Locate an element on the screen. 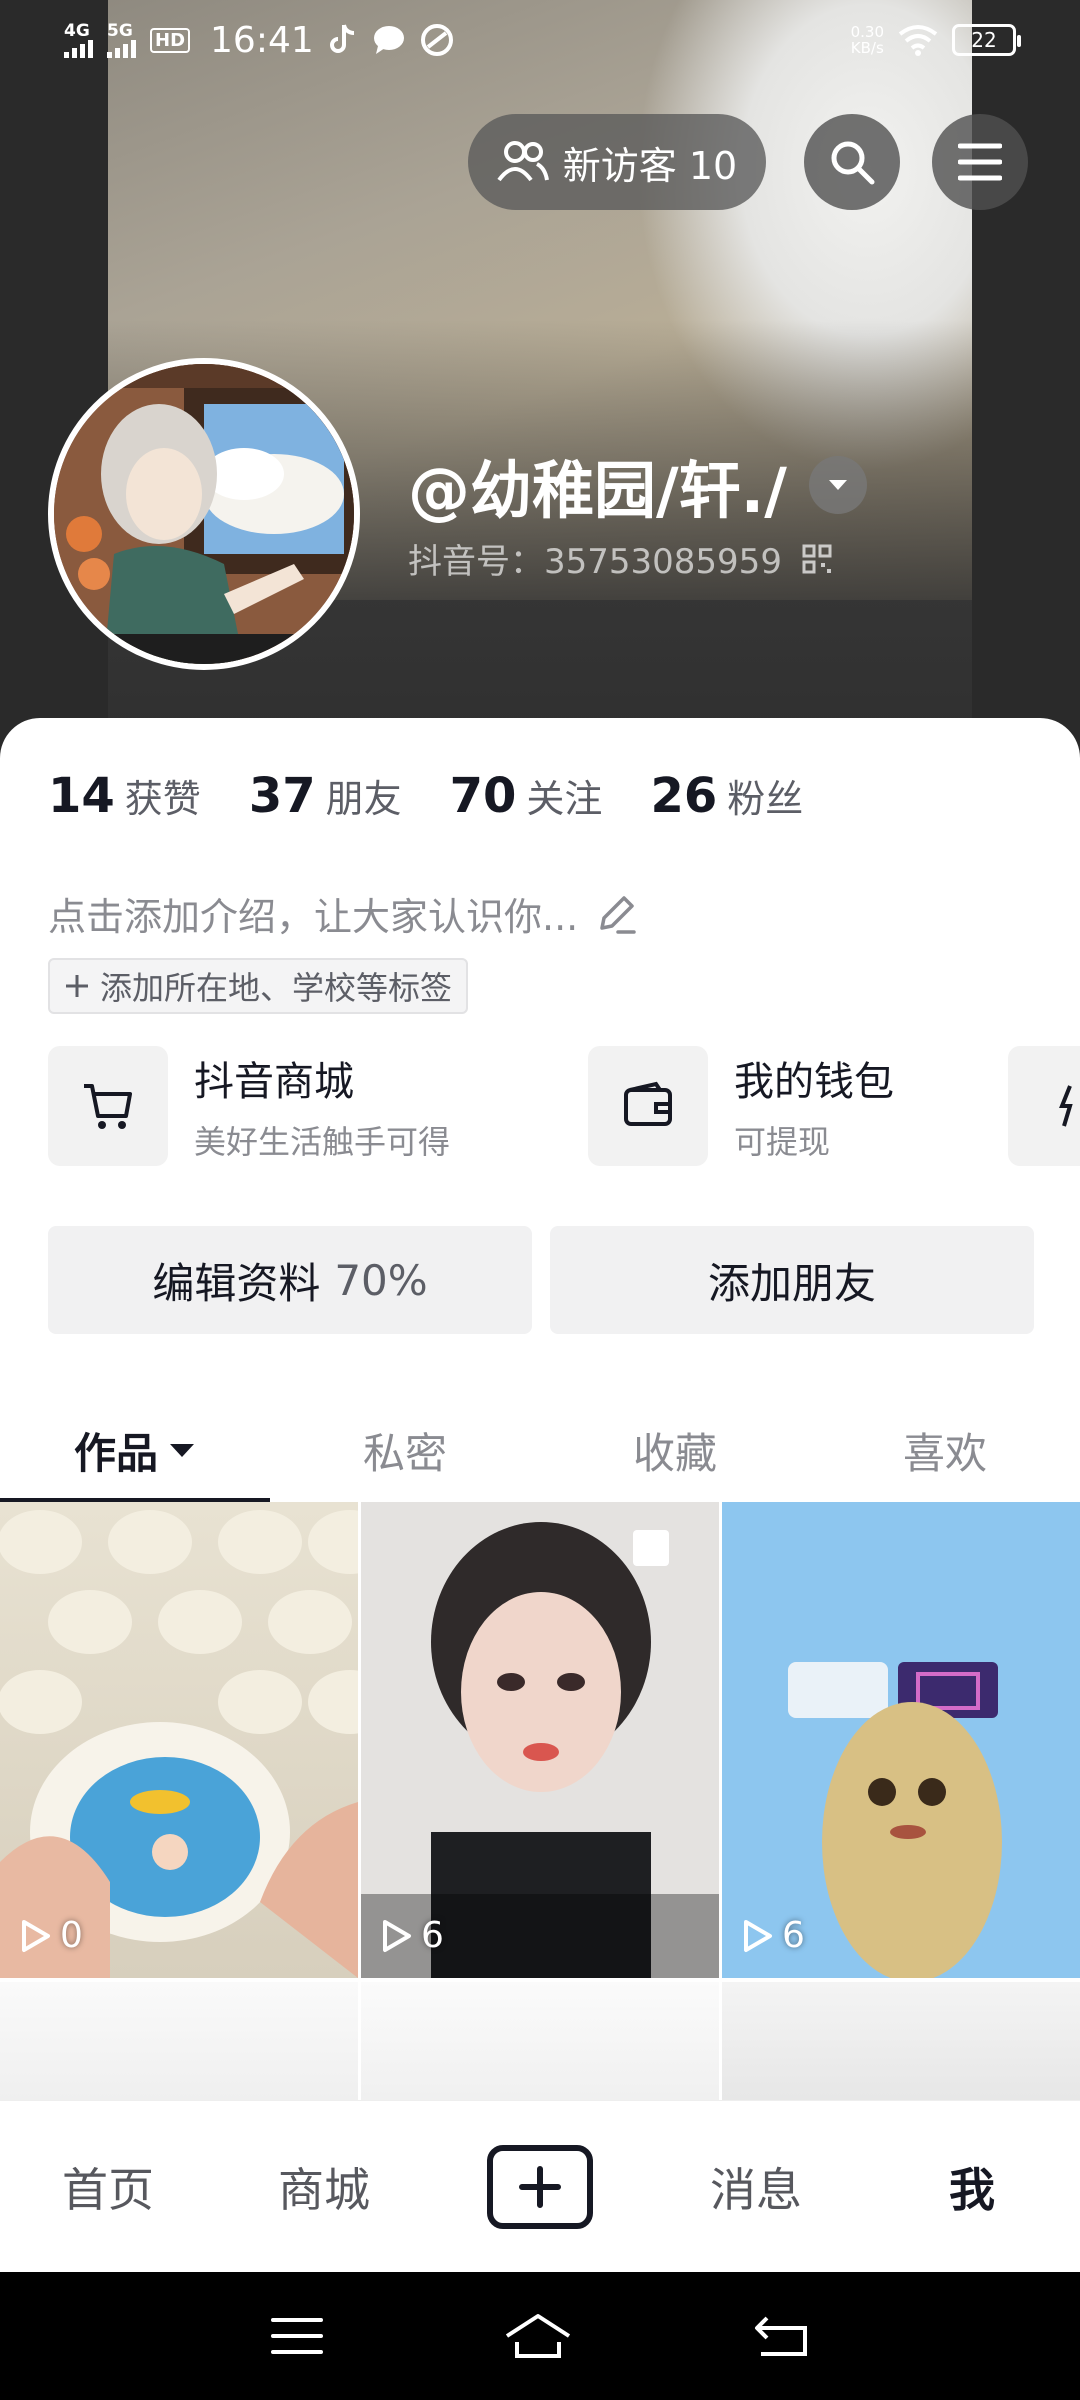  stat-following-count: 70 is located at coordinates (483, 796).